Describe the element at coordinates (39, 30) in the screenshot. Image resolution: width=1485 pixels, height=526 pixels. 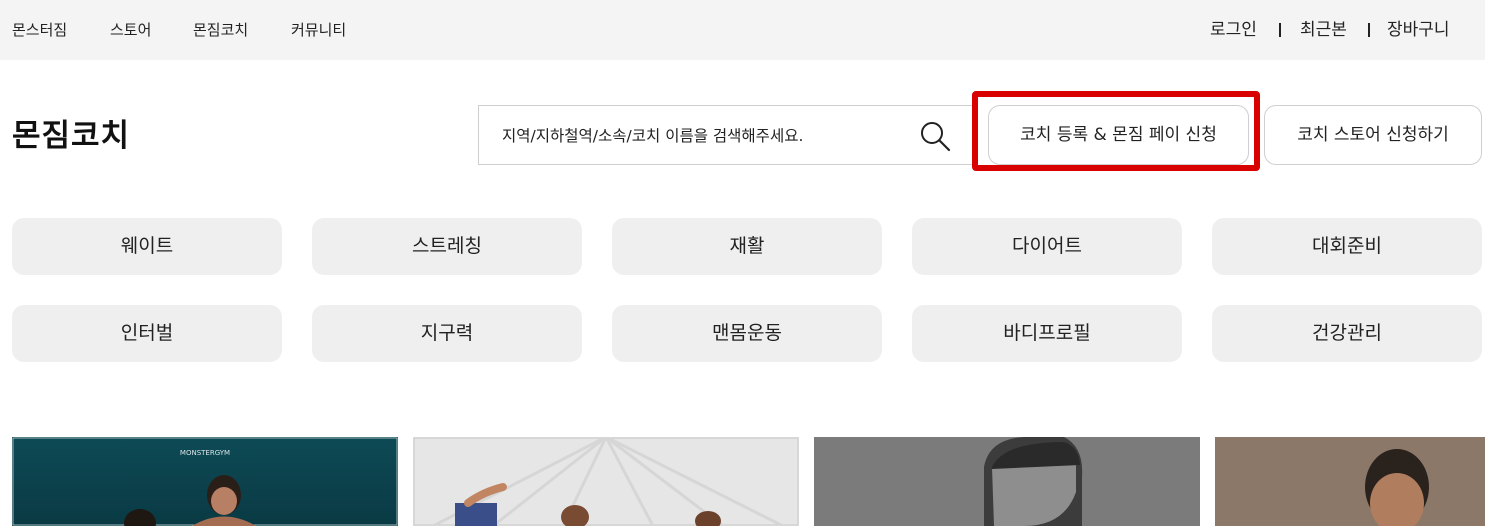
I see `nav-item-monstergym: 몬스터짐` at that location.